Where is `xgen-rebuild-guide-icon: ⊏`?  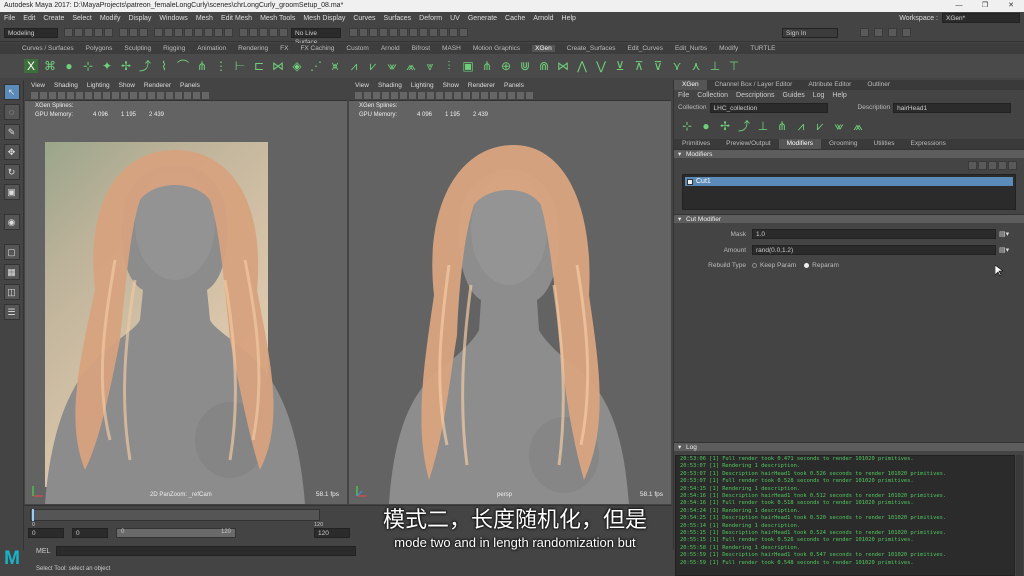
xgen-rebuild-guide-icon: ⊏ is located at coordinates (259, 66).